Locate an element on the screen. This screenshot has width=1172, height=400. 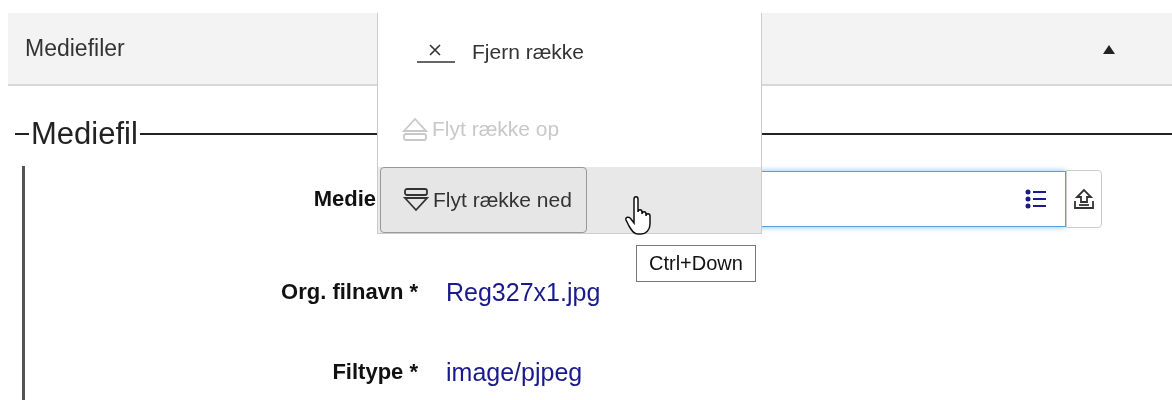
field-label: Org. filnavn * is located at coordinates (349, 292).